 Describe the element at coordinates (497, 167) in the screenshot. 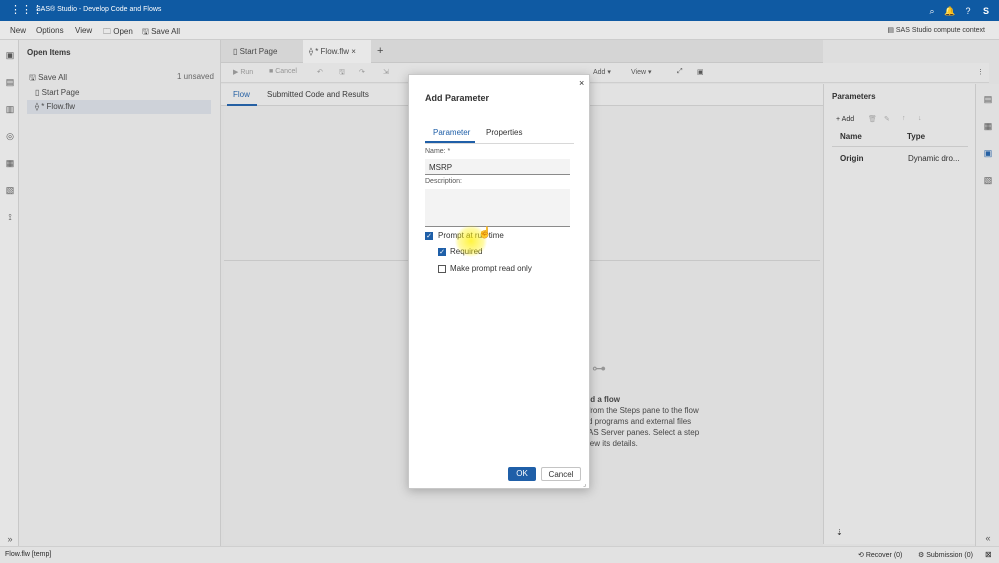

I see `name-input: MSRP` at that location.